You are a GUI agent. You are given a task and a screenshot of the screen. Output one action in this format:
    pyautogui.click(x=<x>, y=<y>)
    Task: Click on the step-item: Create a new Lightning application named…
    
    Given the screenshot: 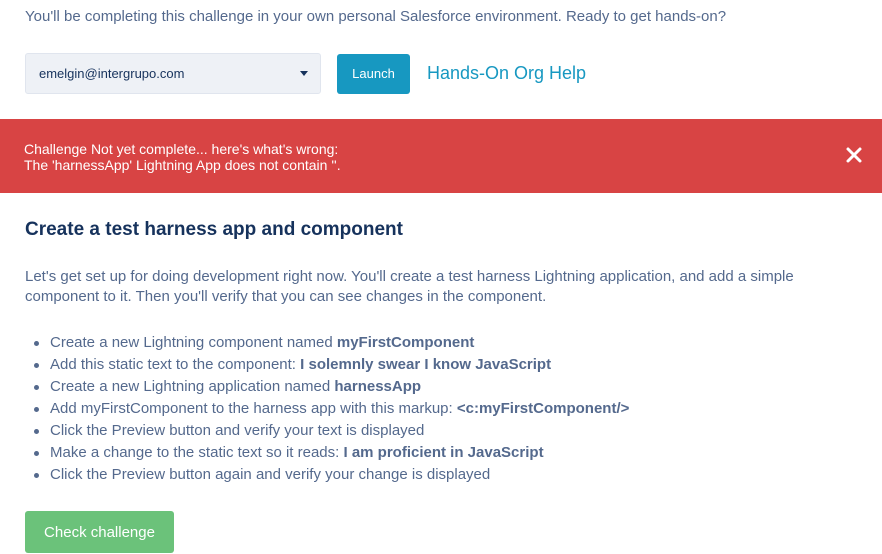 What is the action you would take?
    pyautogui.click(x=445, y=388)
    